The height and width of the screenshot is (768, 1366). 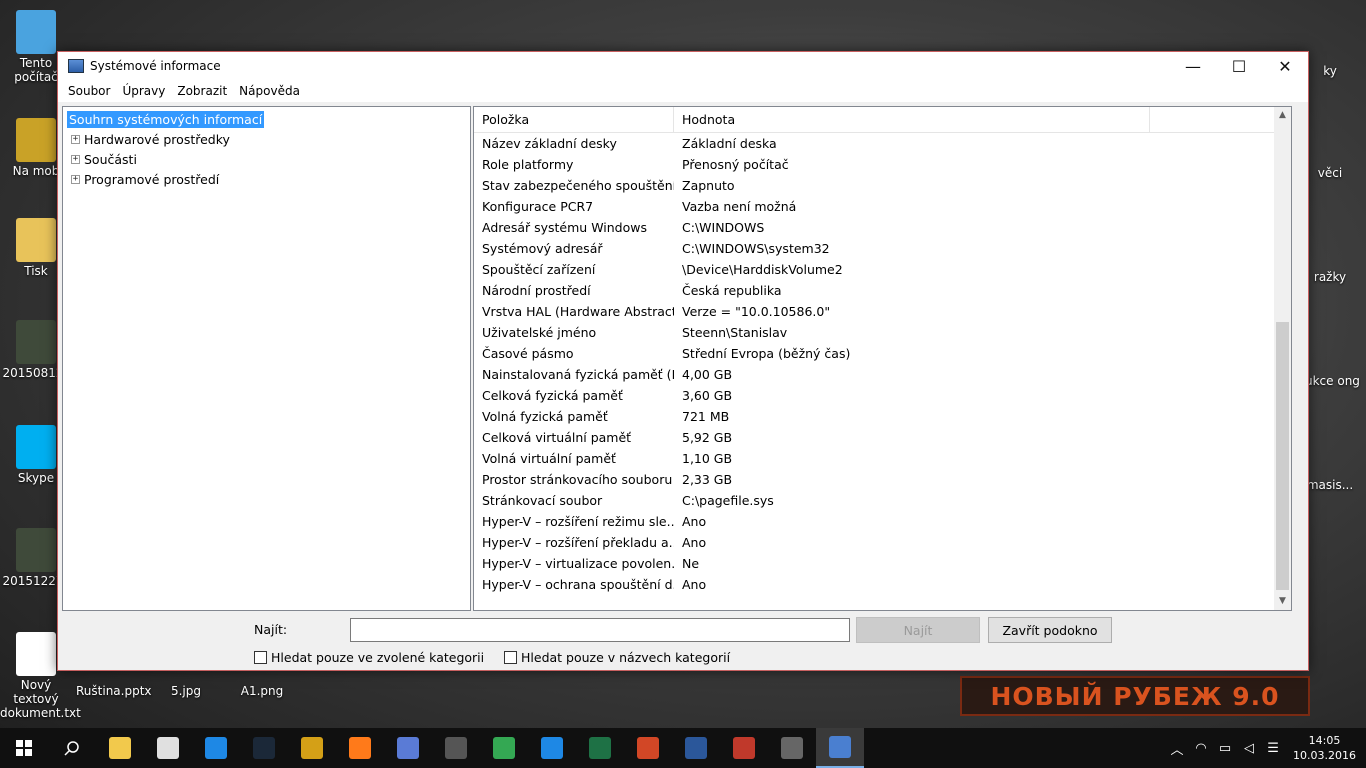 I want to click on windows-logo-icon, so click(x=24, y=748).